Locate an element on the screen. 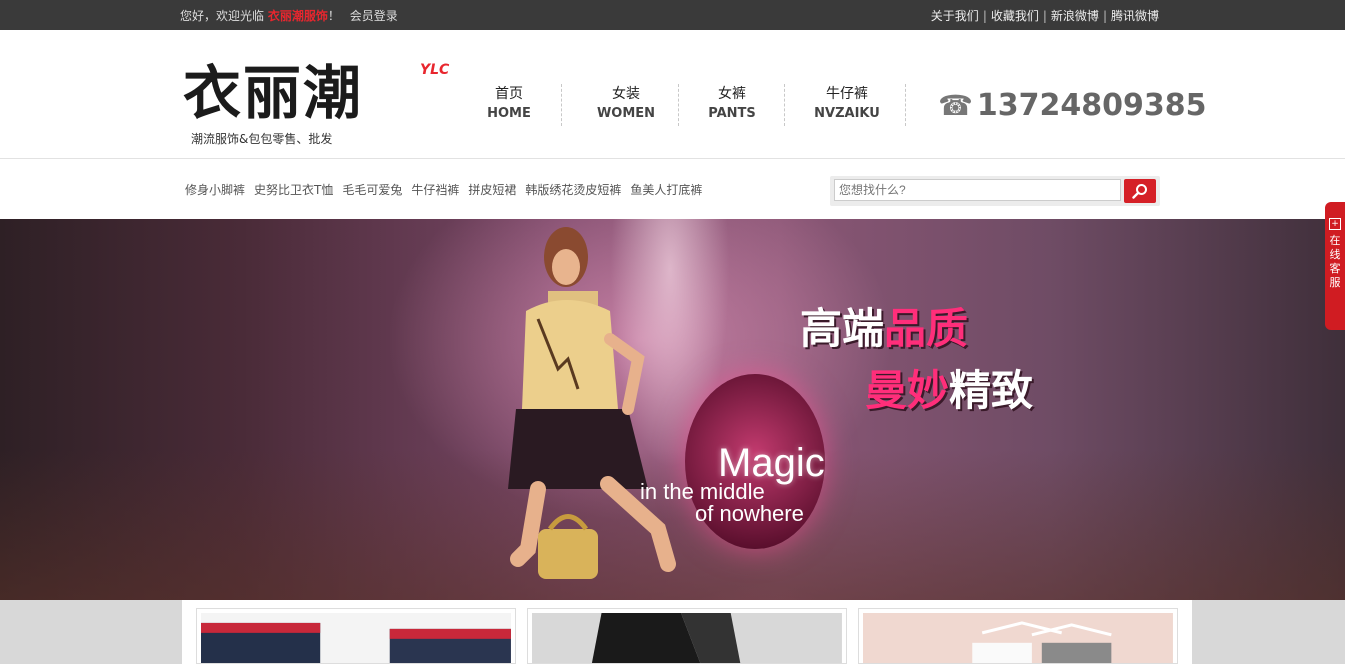  nav-label-cn: 首页 is located at coordinates (509, 94).